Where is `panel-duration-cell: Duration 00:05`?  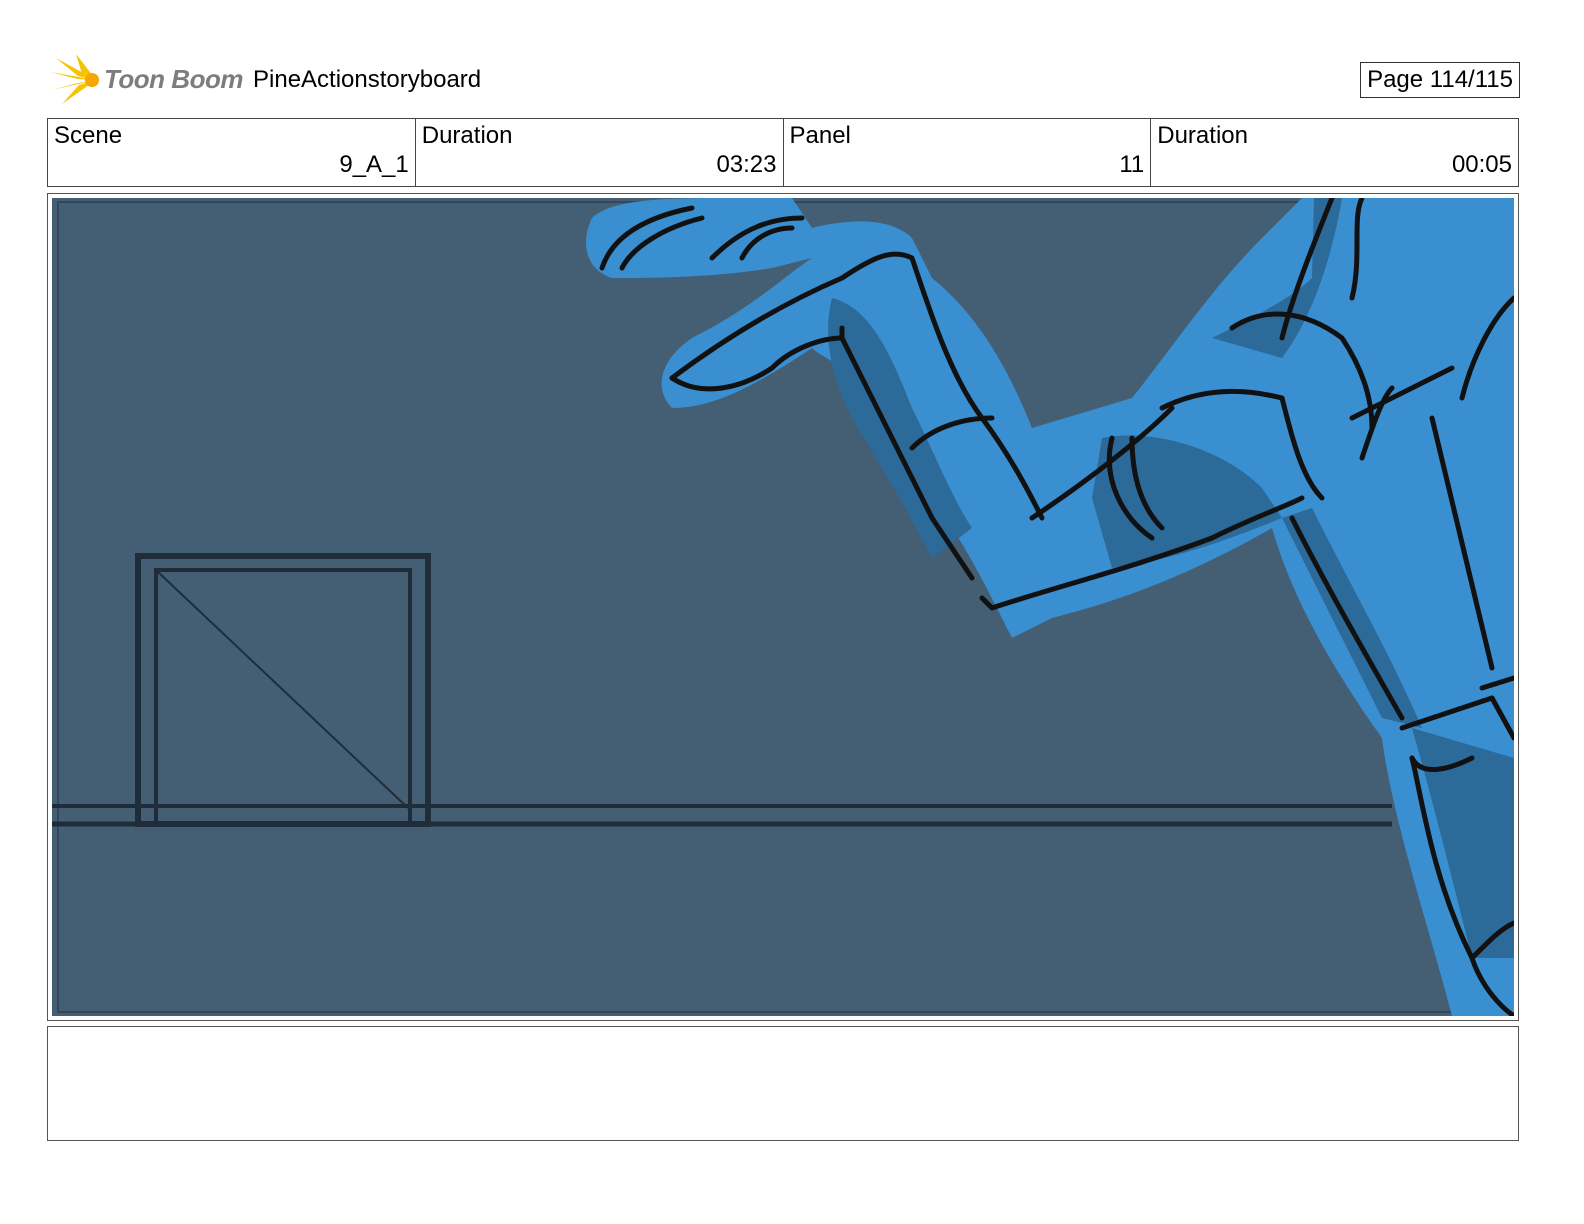 panel-duration-cell: Duration 00:05 is located at coordinates (1334, 152).